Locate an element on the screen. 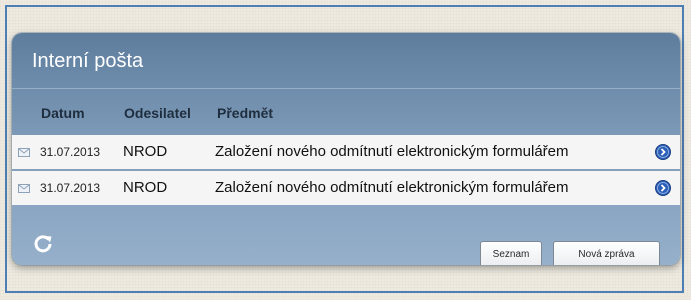 This screenshot has width=691, height=300. refresh-icon is located at coordinates (43, 244).